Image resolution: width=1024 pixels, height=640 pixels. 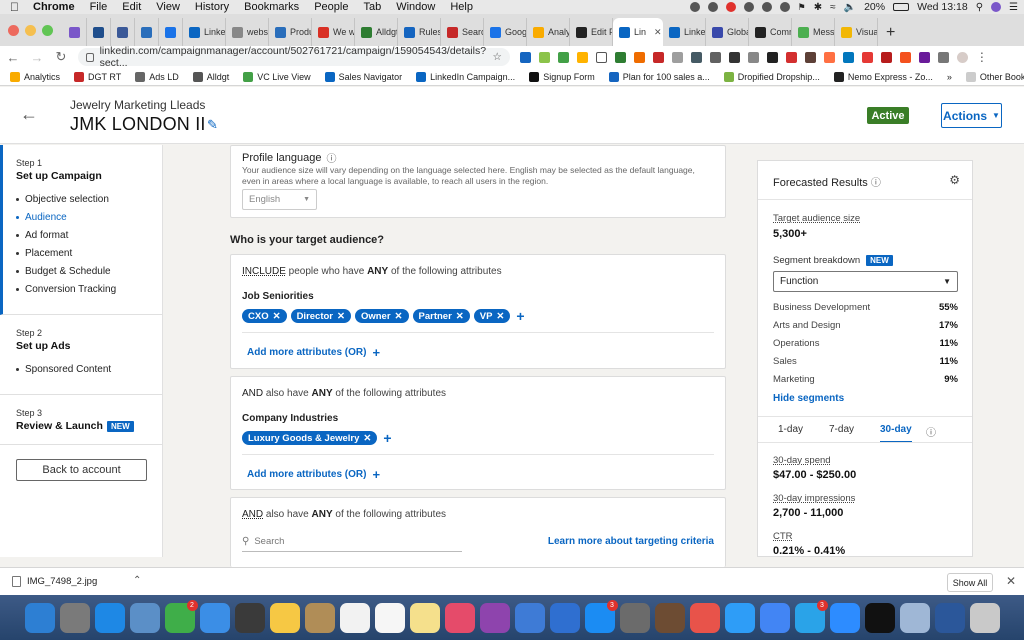 What do you see at coordinates (290, 32) in the screenshot?
I see `browser-tab: Produ` at bounding box center [290, 32].